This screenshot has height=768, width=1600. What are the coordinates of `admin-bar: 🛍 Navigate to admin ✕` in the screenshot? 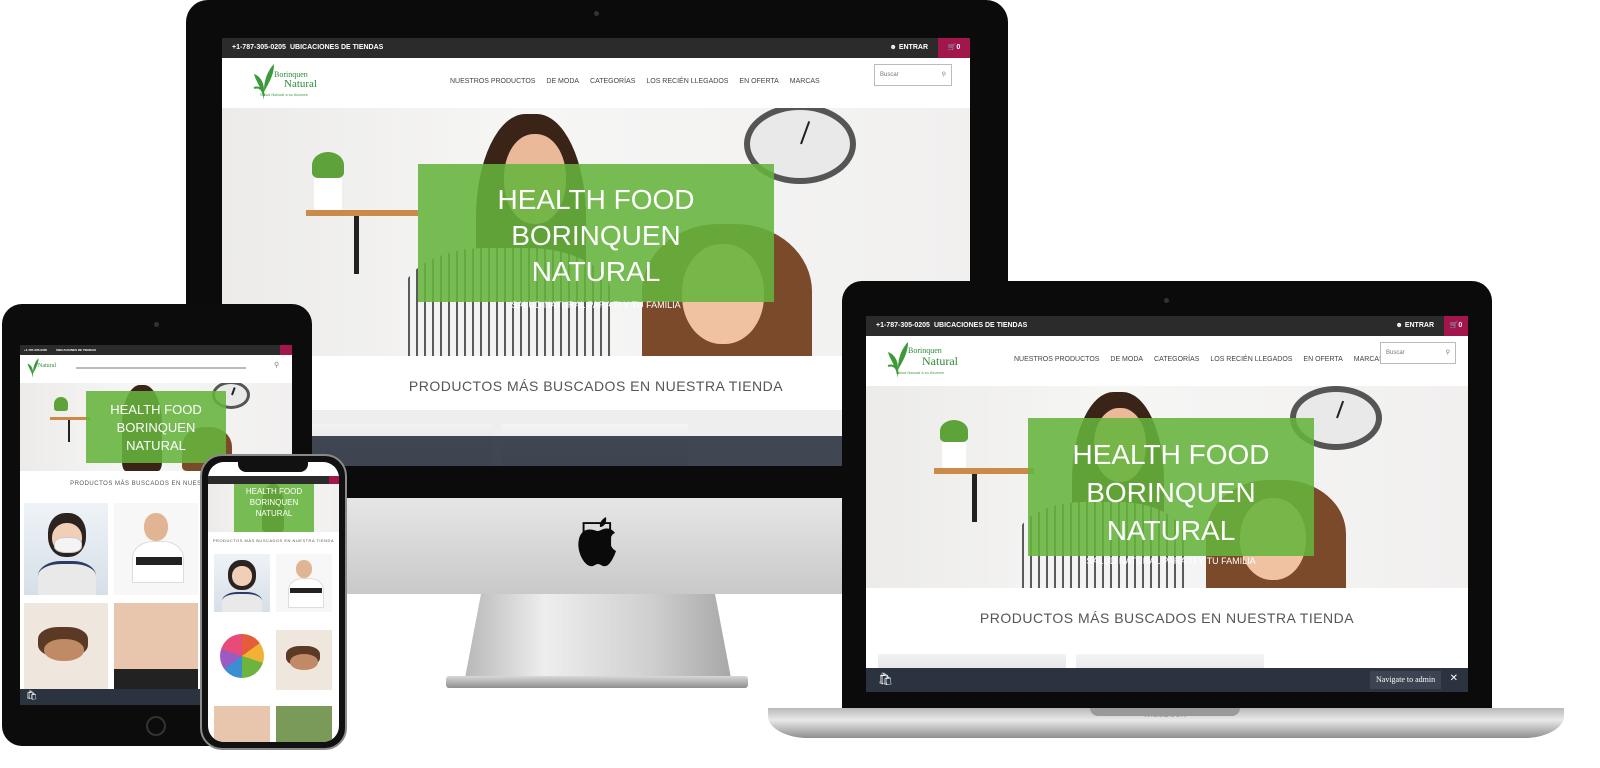 It's located at (1167, 680).